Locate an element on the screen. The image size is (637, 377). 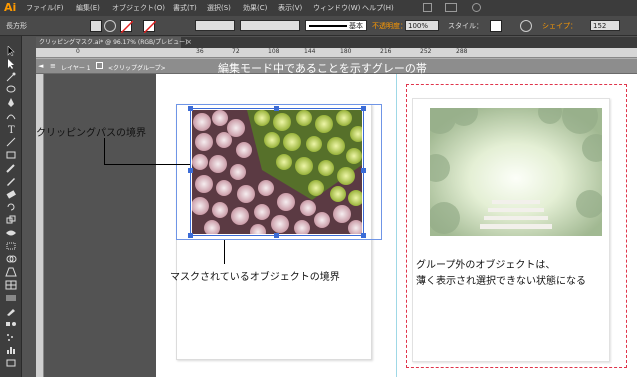
arrange-documents-icon is located at coordinates (451, 7).